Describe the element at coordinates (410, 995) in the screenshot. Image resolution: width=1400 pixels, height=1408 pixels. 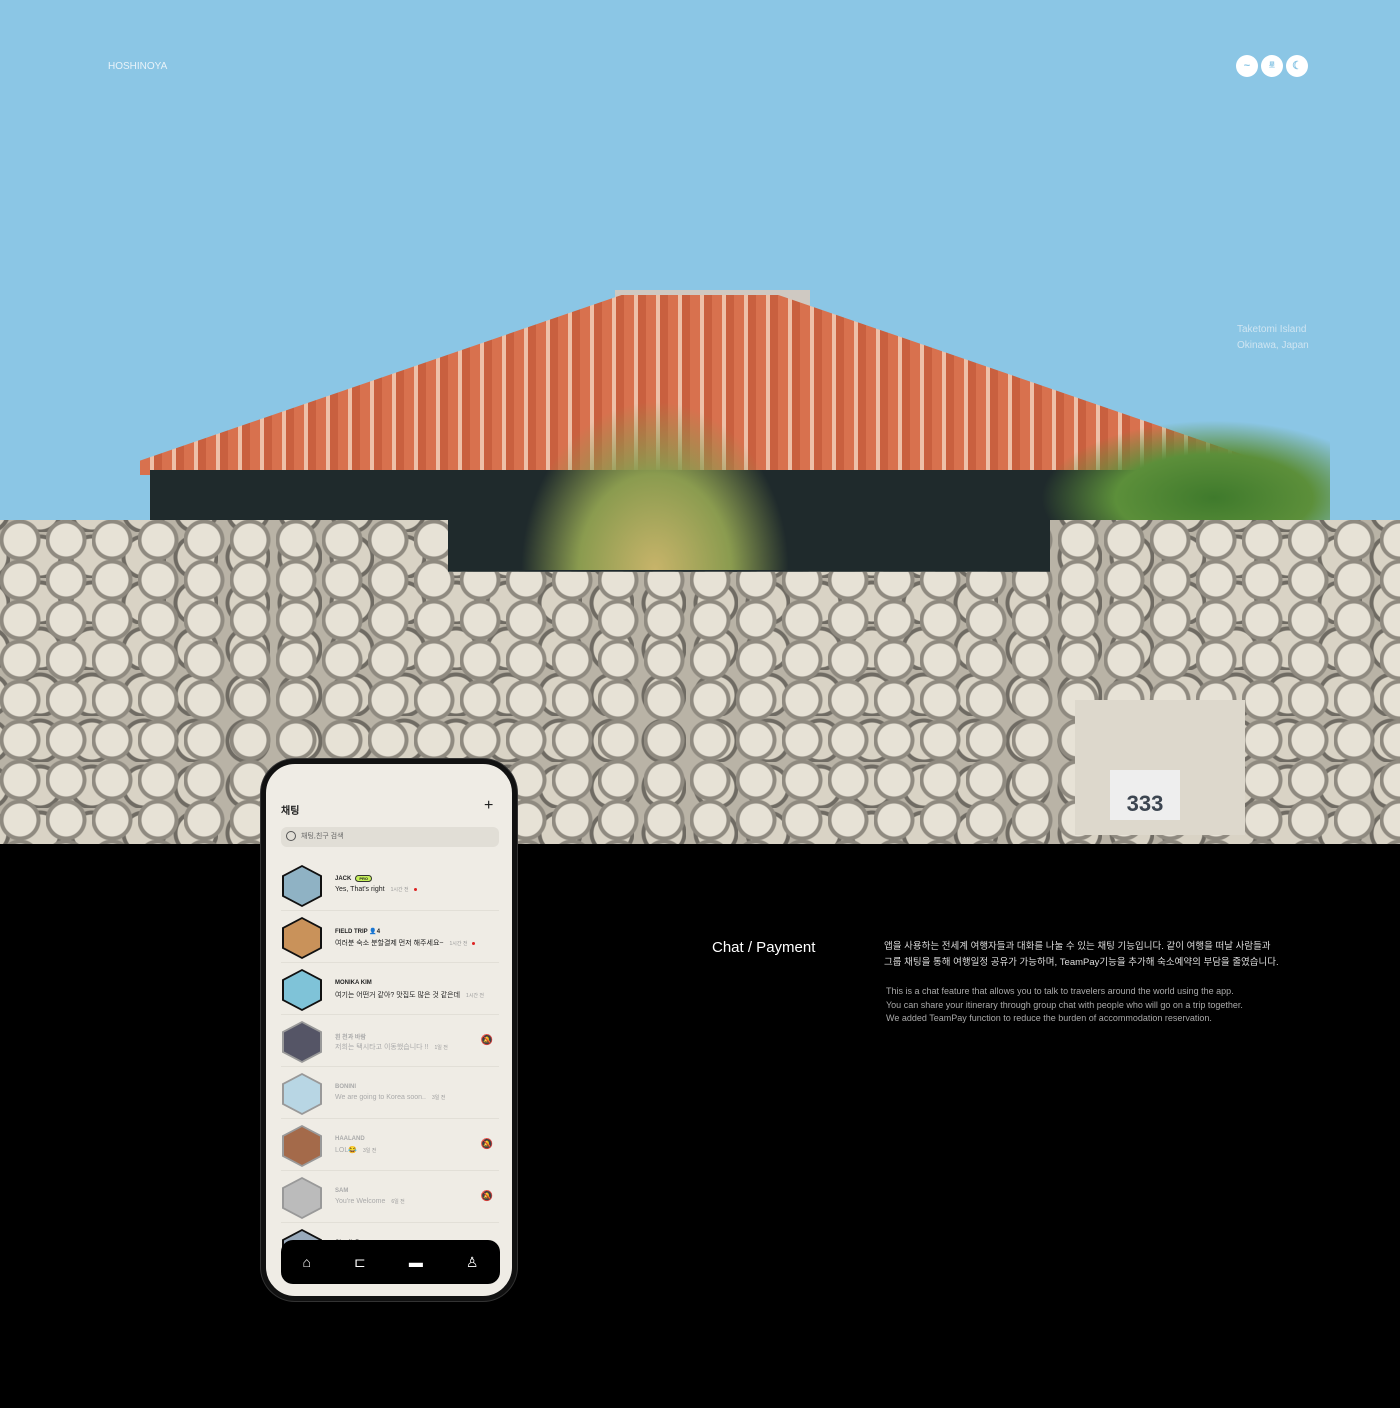
I see `chat-message: 여기는 어떤거 같아? 맛집도 많은 것 같은데 1시간 전` at that location.